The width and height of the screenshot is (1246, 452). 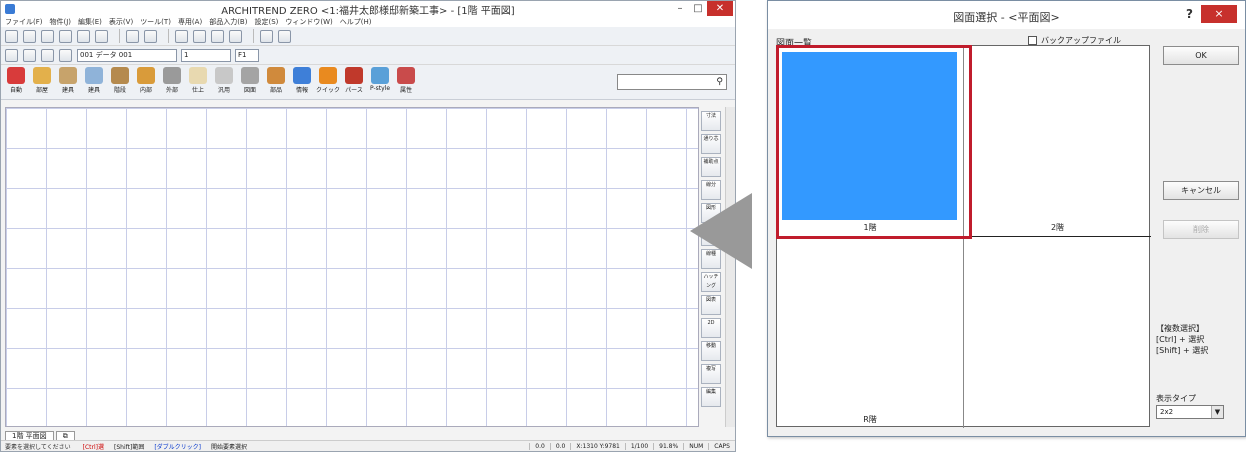 I want to click on tool-stairs: 階段, so click(x=120, y=82).